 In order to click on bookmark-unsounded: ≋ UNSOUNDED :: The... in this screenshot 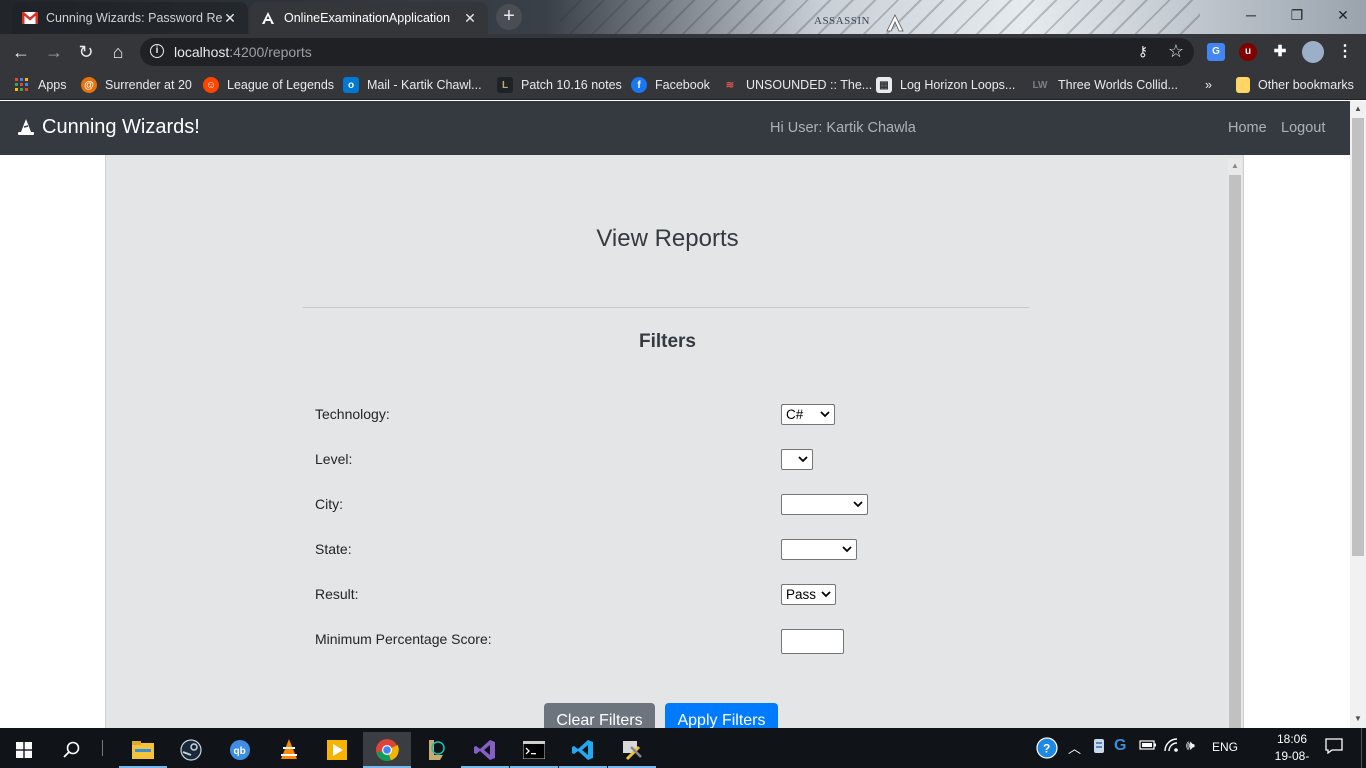, I will do `click(797, 85)`.